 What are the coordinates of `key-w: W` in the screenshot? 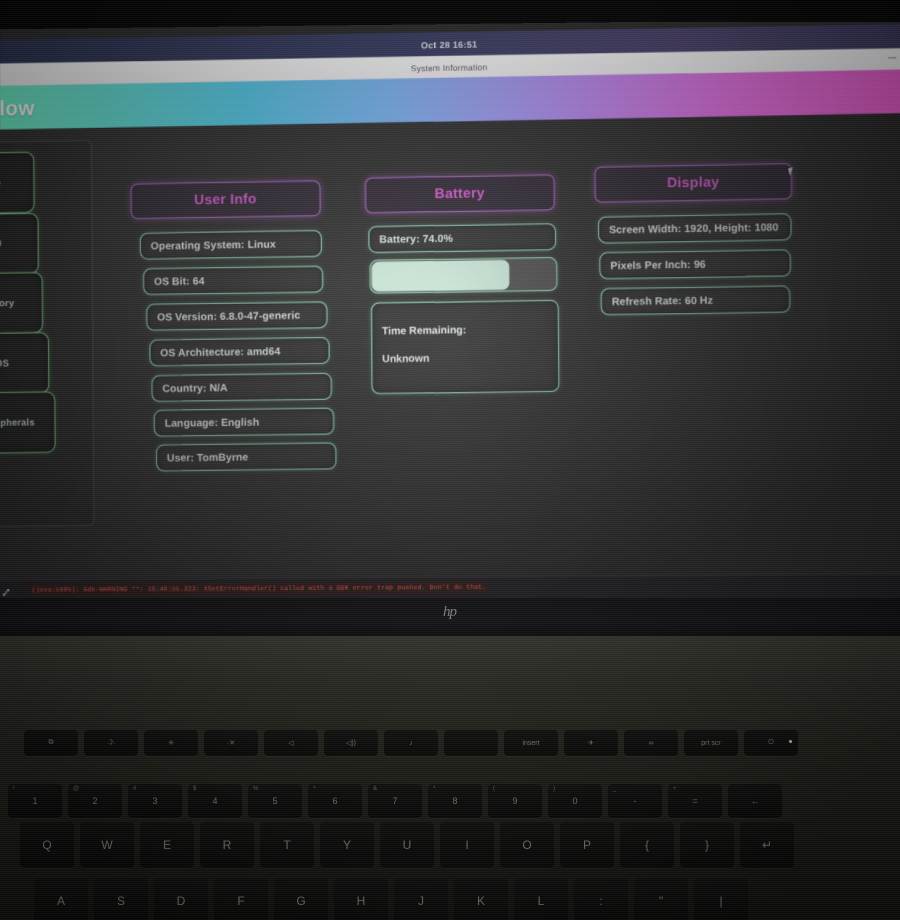 It's located at (107, 845).